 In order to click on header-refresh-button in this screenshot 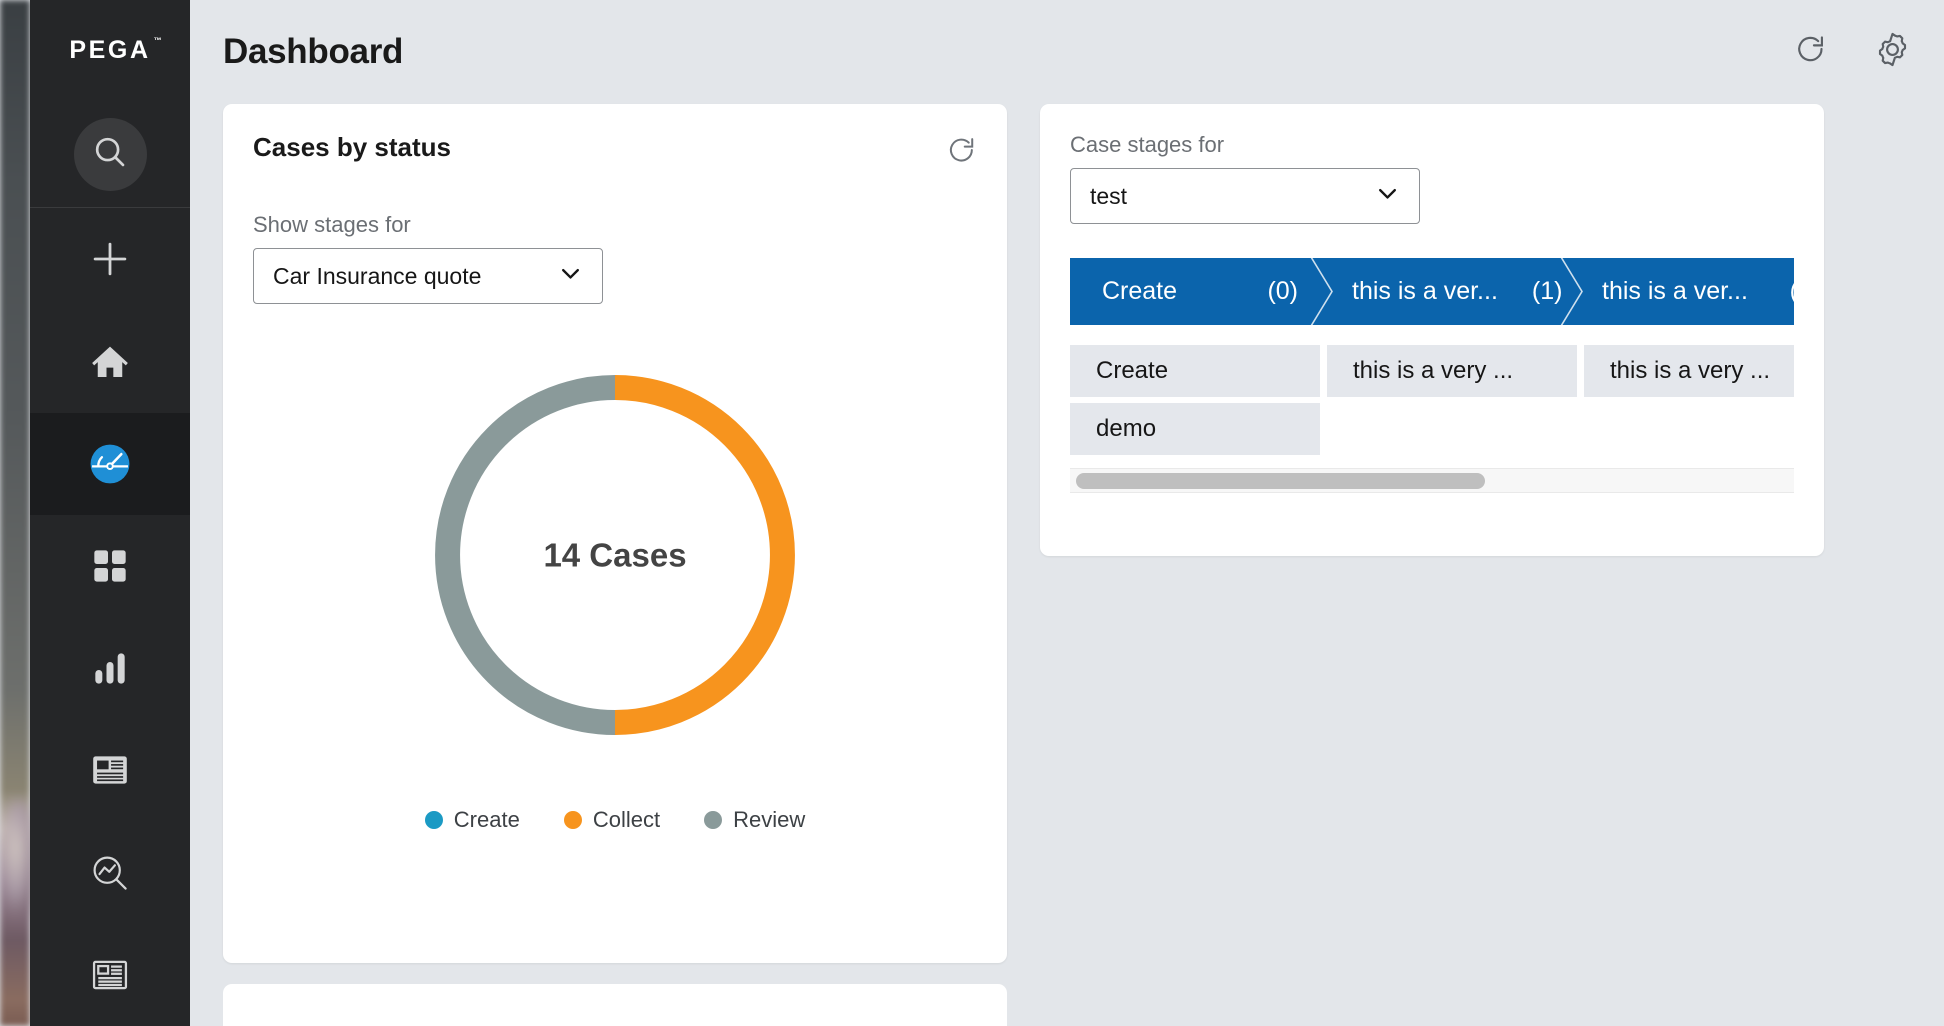, I will do `click(1810, 52)`.